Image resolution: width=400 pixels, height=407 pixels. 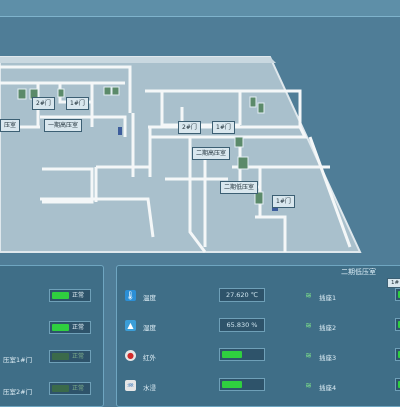 I want to click on panel-title: 二期低压室, so click(x=358, y=272).